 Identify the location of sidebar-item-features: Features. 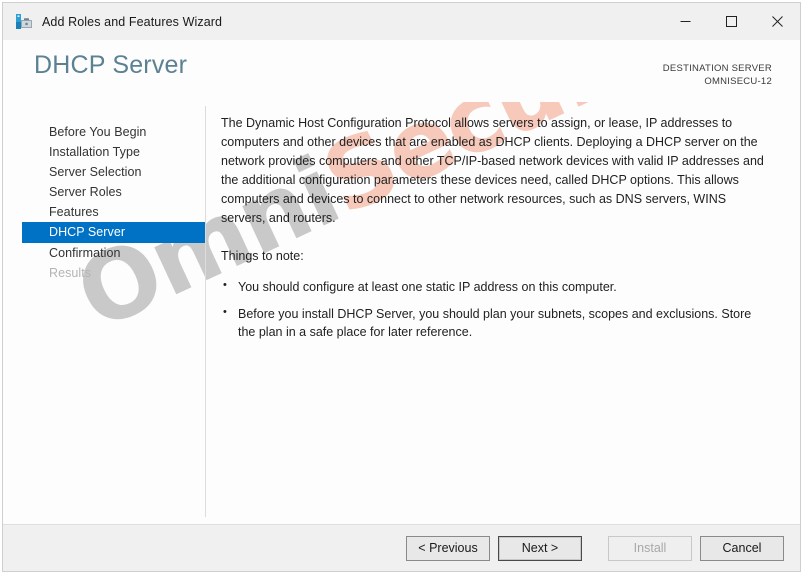
(104, 212).